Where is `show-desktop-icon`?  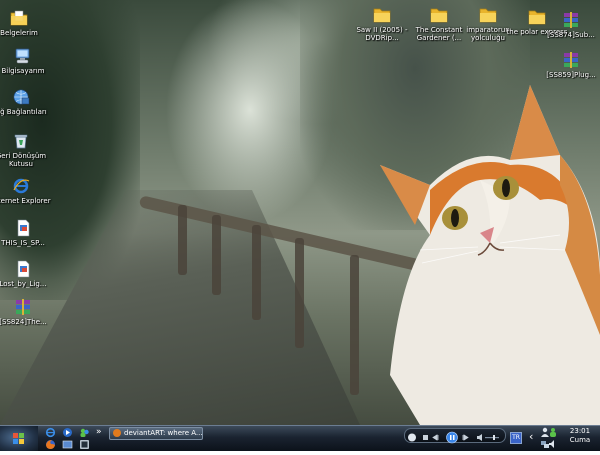 show-desktop-icon is located at coordinates (67, 444).